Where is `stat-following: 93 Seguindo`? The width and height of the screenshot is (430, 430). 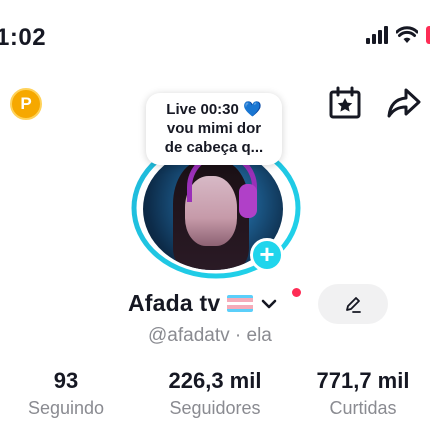
stat-following: 93 Seguindo is located at coordinates (66, 393).